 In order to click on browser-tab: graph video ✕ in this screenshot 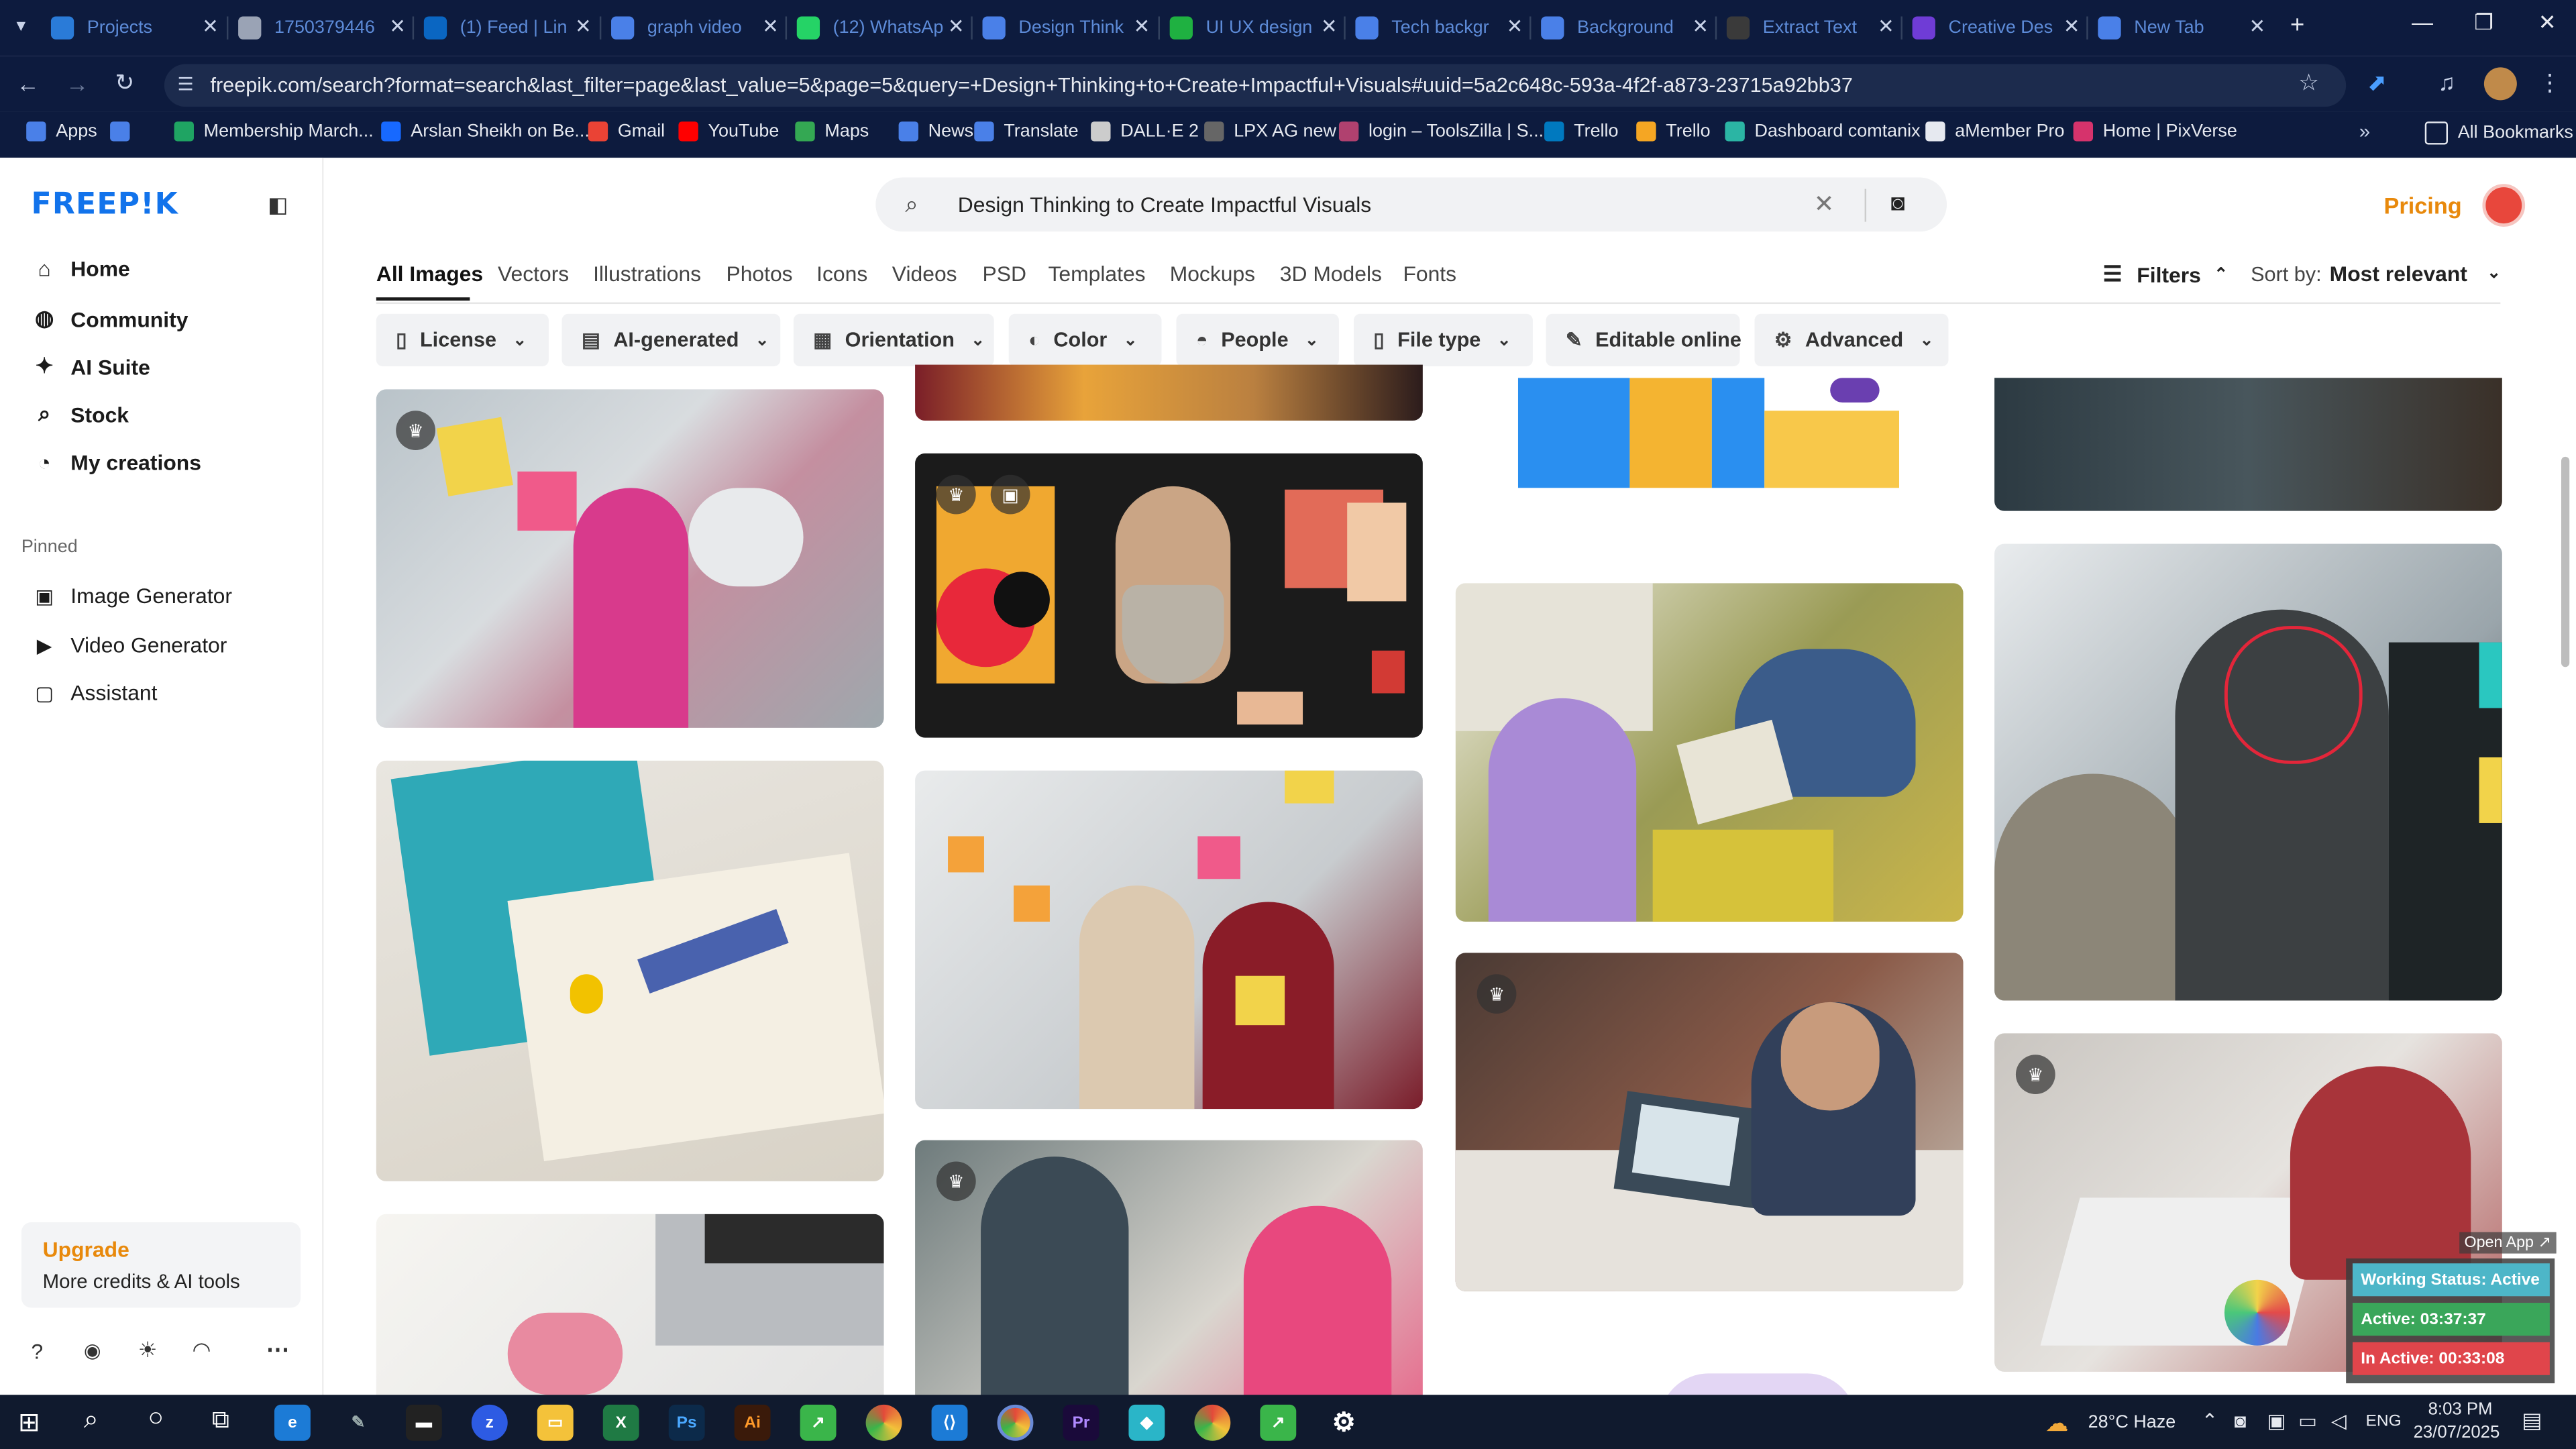, I will do `click(701, 28)`.